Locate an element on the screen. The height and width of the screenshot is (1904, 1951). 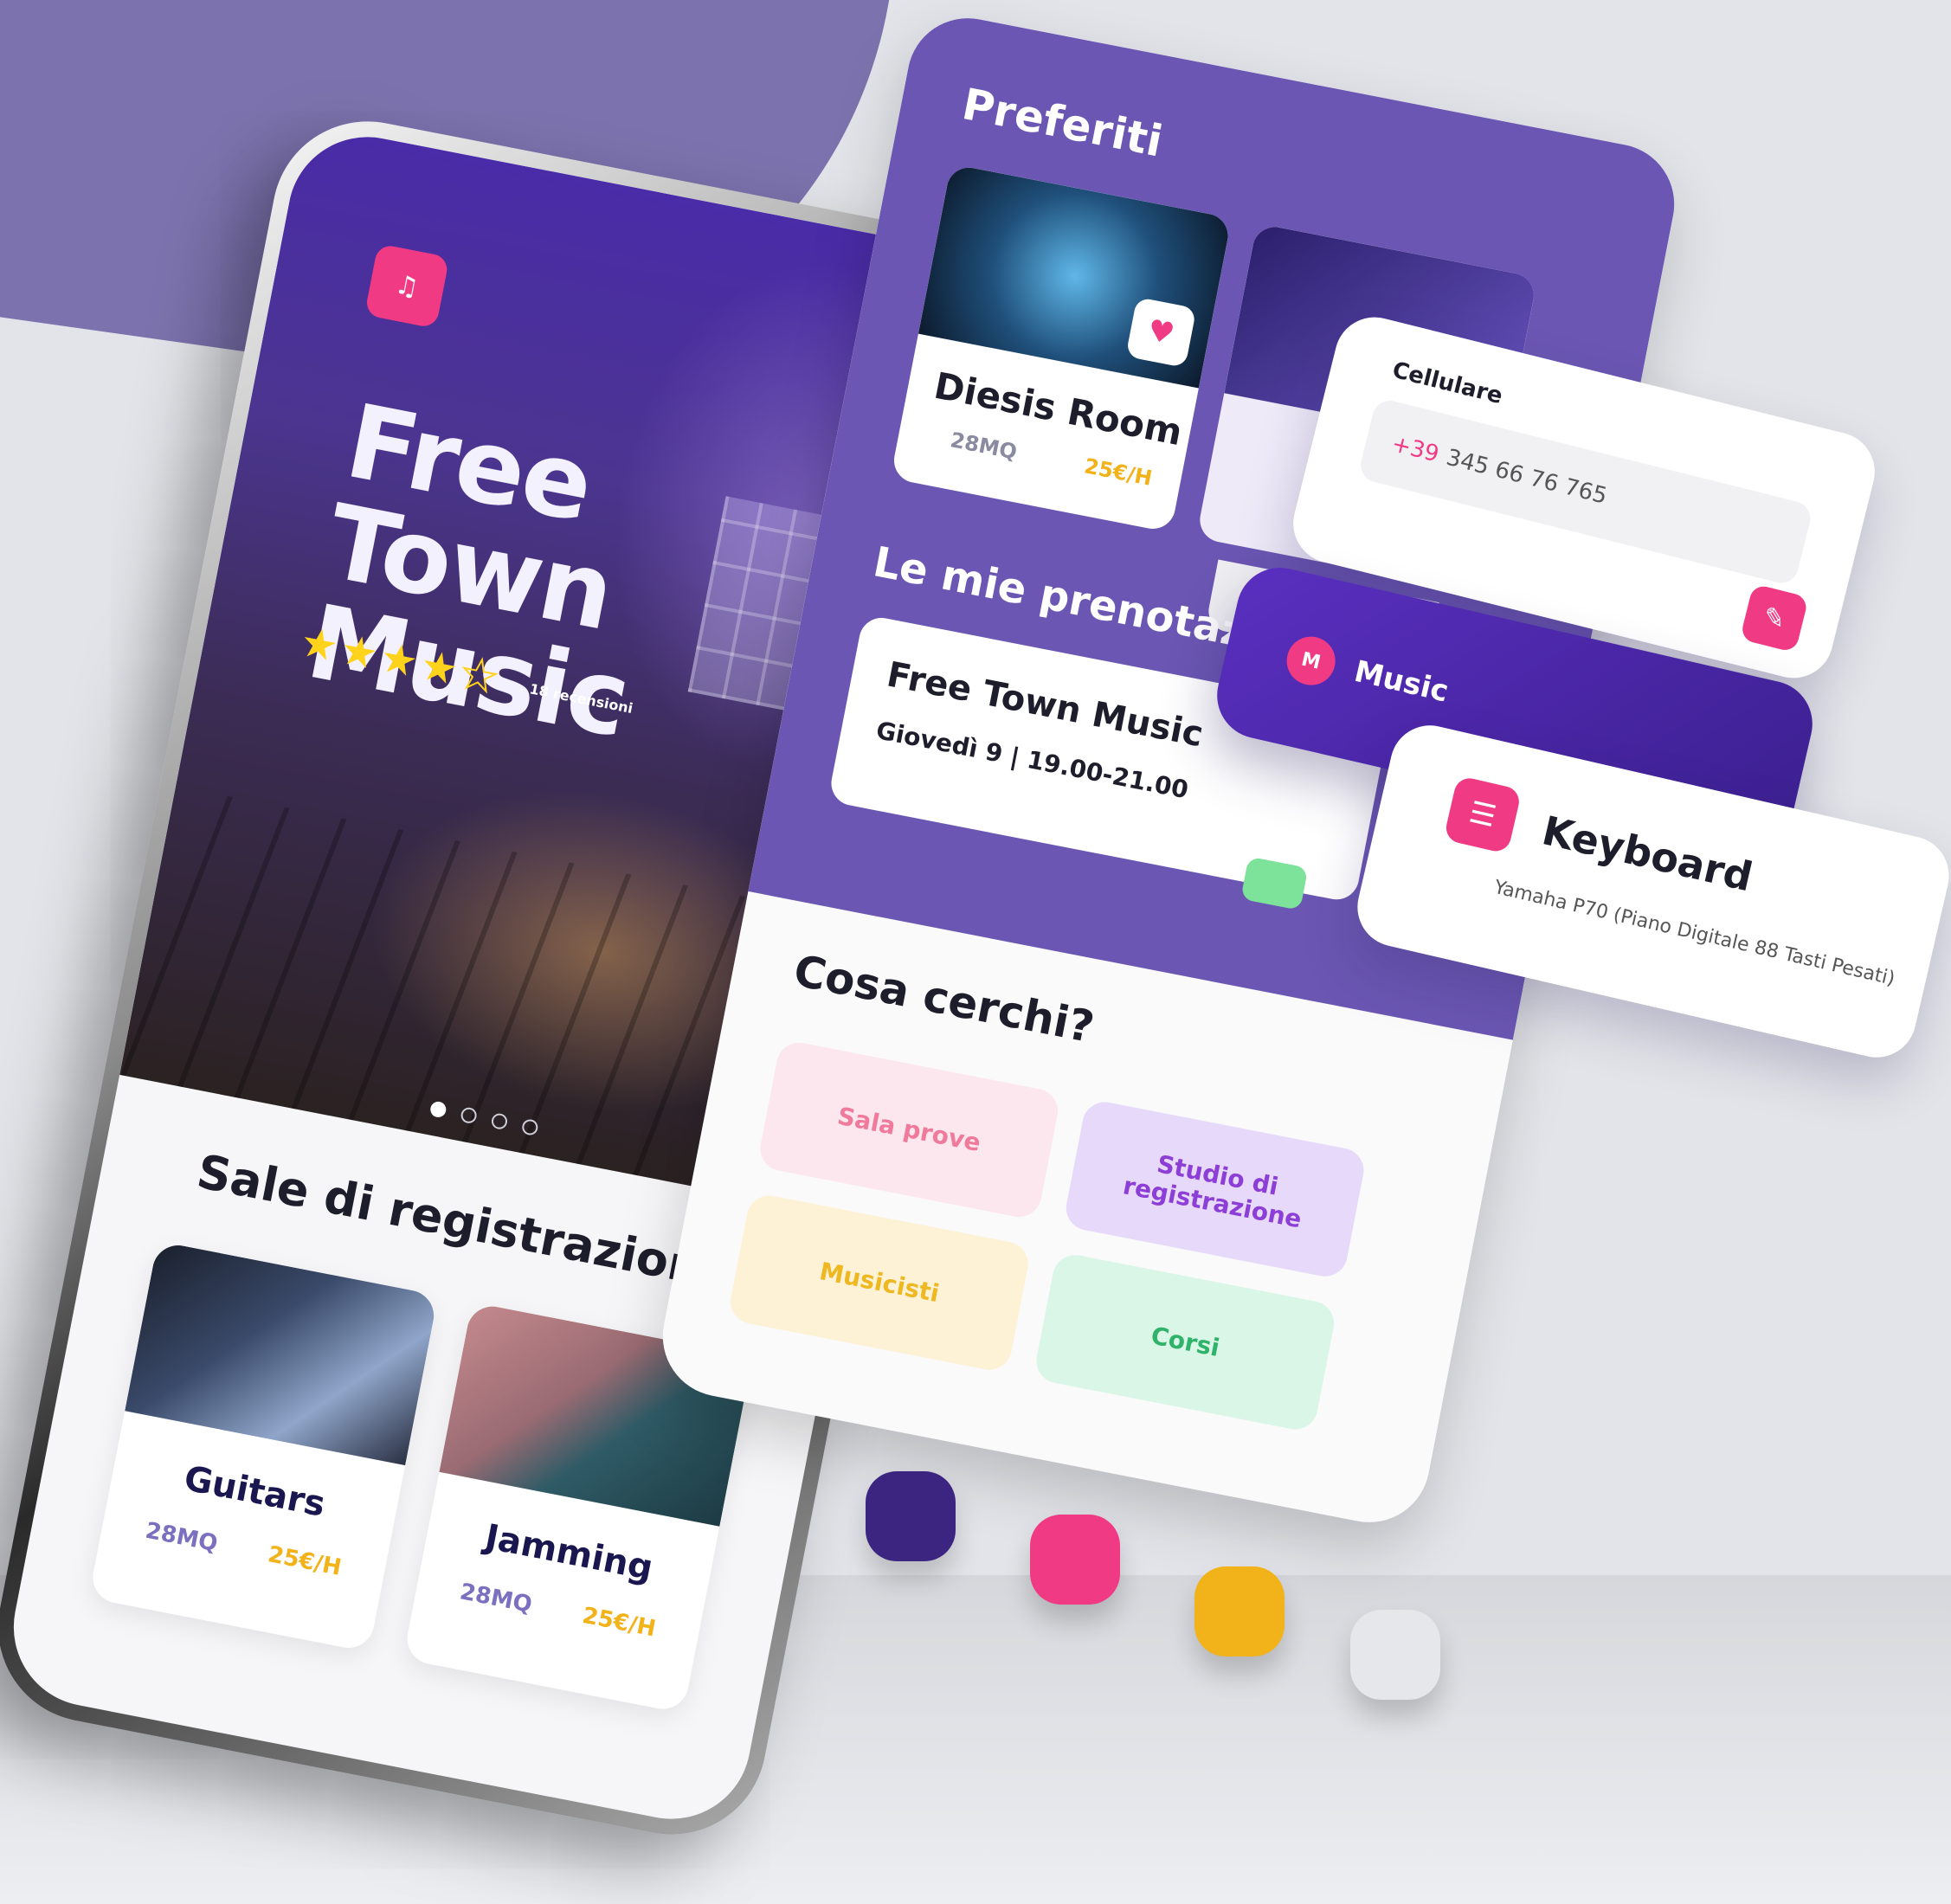
phone-prefix: +39 is located at coordinates (1415, 449).